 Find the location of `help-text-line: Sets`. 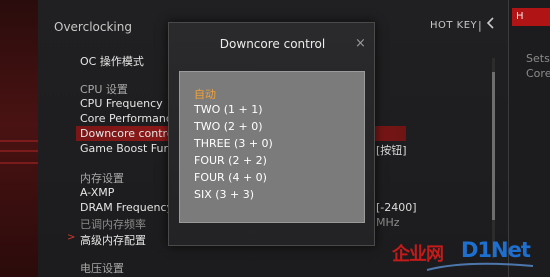

help-text-line: Sets is located at coordinates (538, 58).